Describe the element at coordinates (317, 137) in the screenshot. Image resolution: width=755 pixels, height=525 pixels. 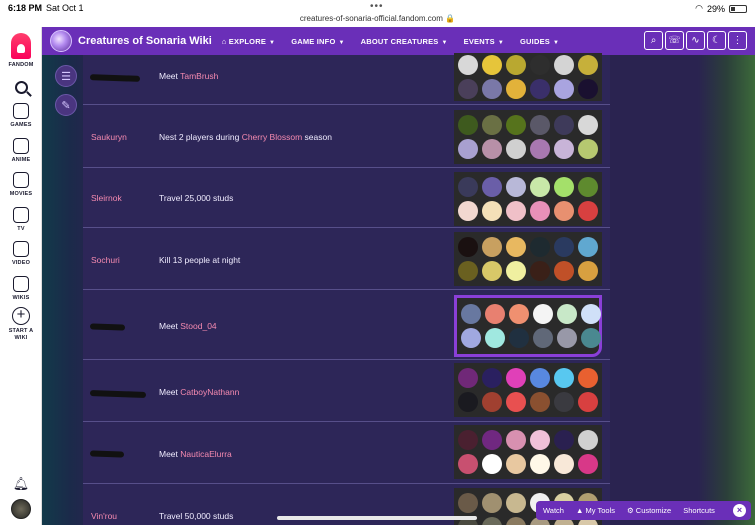
I see `requirement-suffix: season` at that location.